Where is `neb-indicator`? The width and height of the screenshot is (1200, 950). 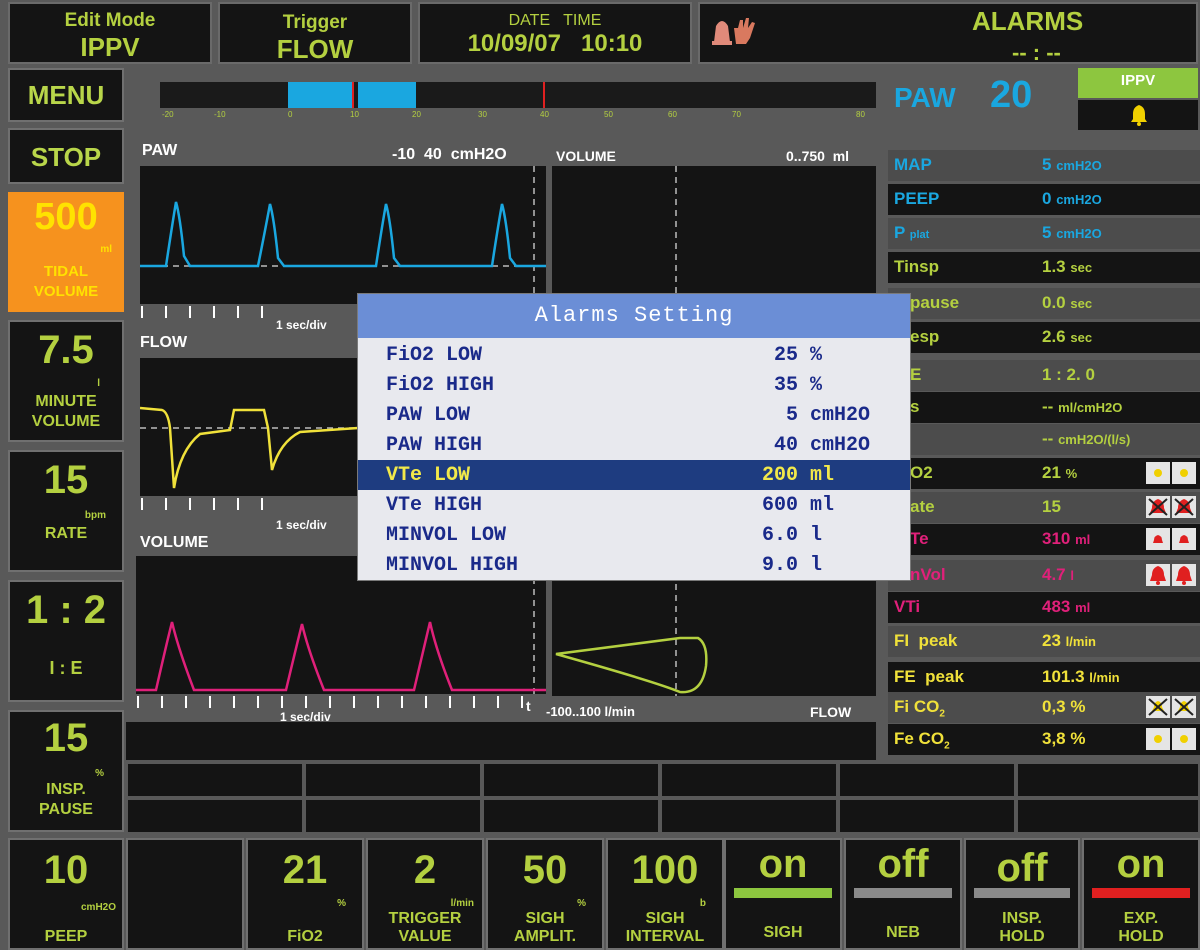 neb-indicator is located at coordinates (903, 893).